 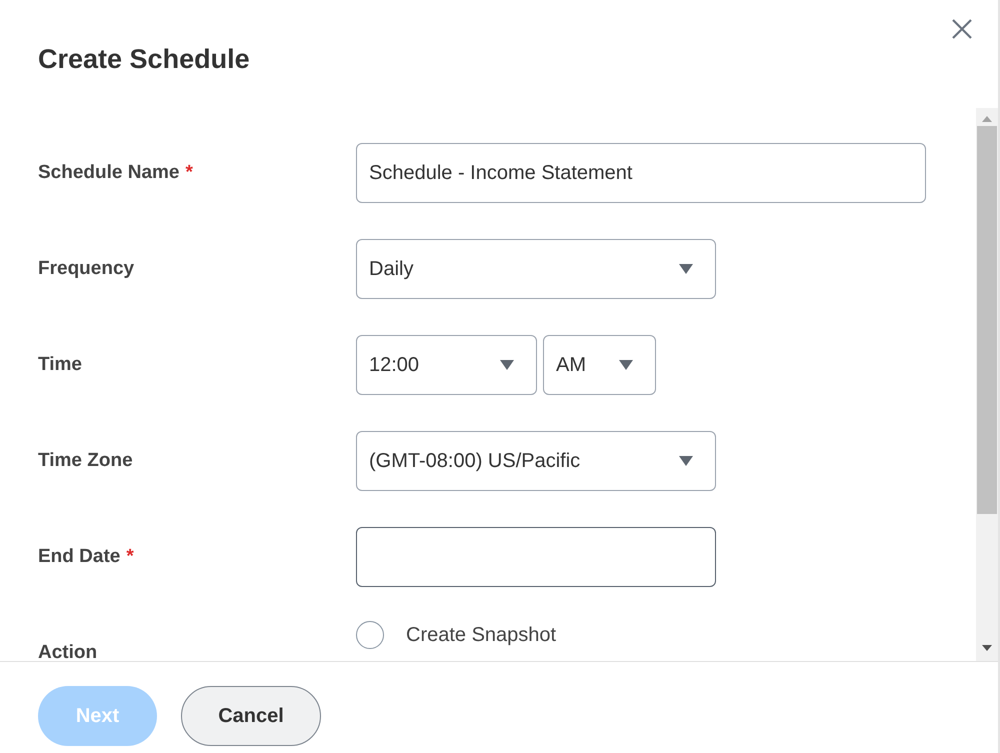 I want to click on date-input-field, so click(x=536, y=557).